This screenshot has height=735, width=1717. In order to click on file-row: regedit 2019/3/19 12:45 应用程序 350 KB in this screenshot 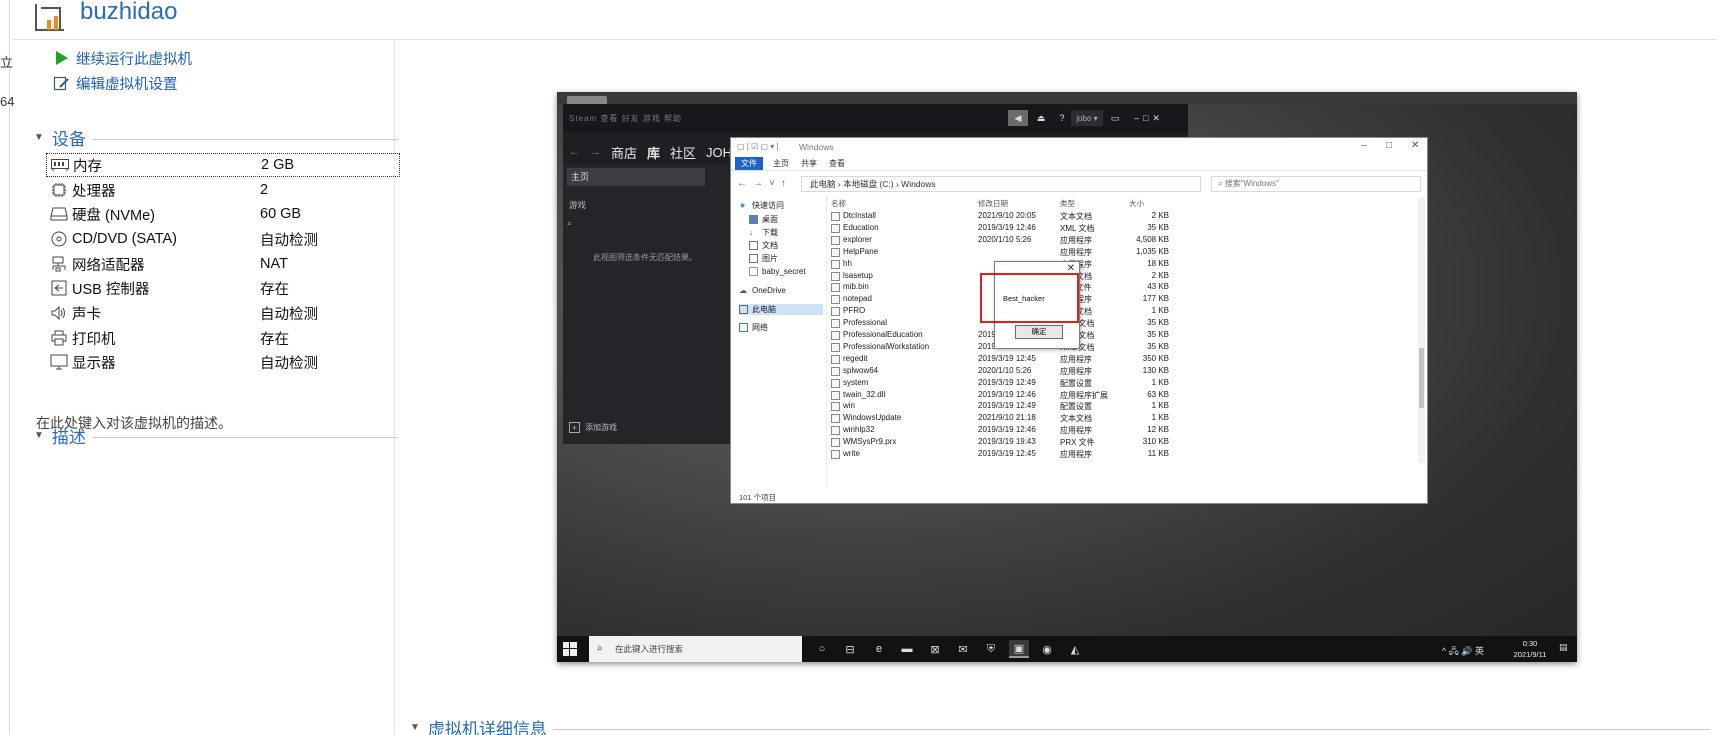, I will do `click(1126, 360)`.